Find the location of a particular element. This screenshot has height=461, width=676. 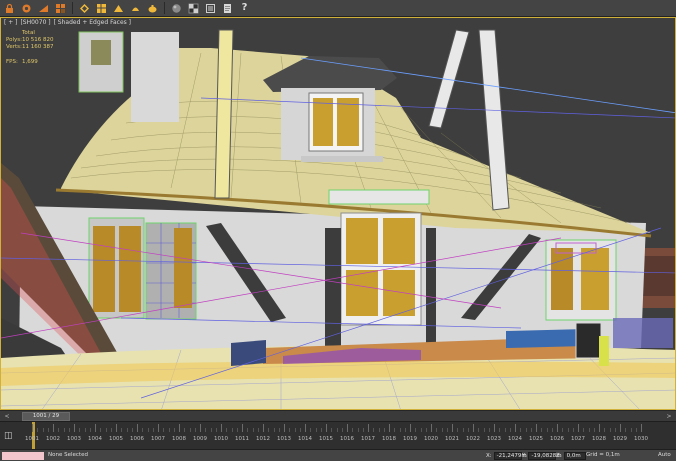

trackbar-frame-label: 1011 is located at coordinates (242, 439).